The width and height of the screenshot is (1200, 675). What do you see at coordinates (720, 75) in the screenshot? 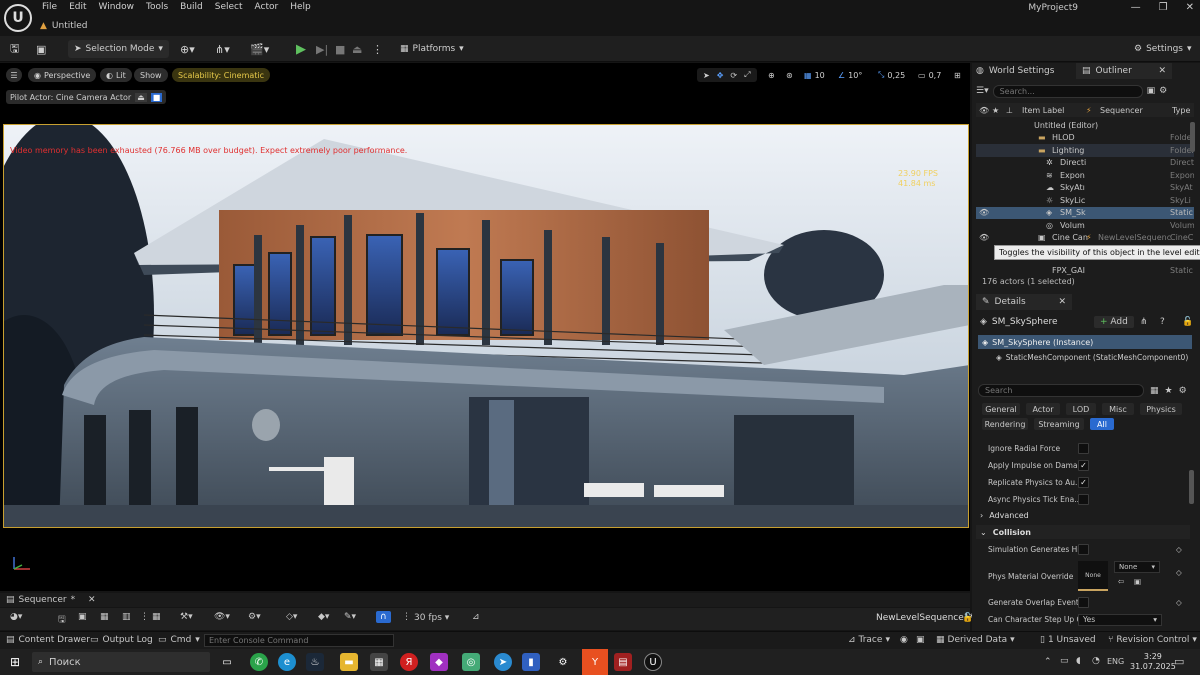
I see `translate-icon: ✥` at bounding box center [720, 75].